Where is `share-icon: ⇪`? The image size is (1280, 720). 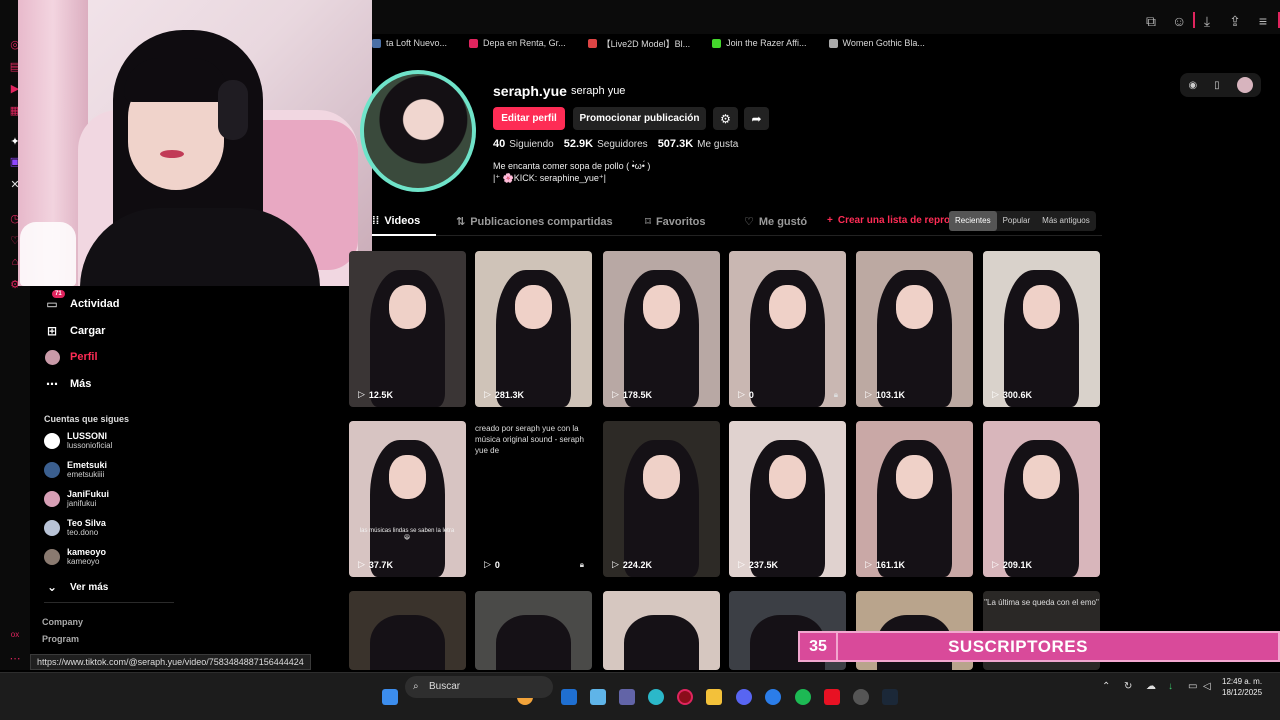 share-icon: ⇪ is located at coordinates (1235, 21).